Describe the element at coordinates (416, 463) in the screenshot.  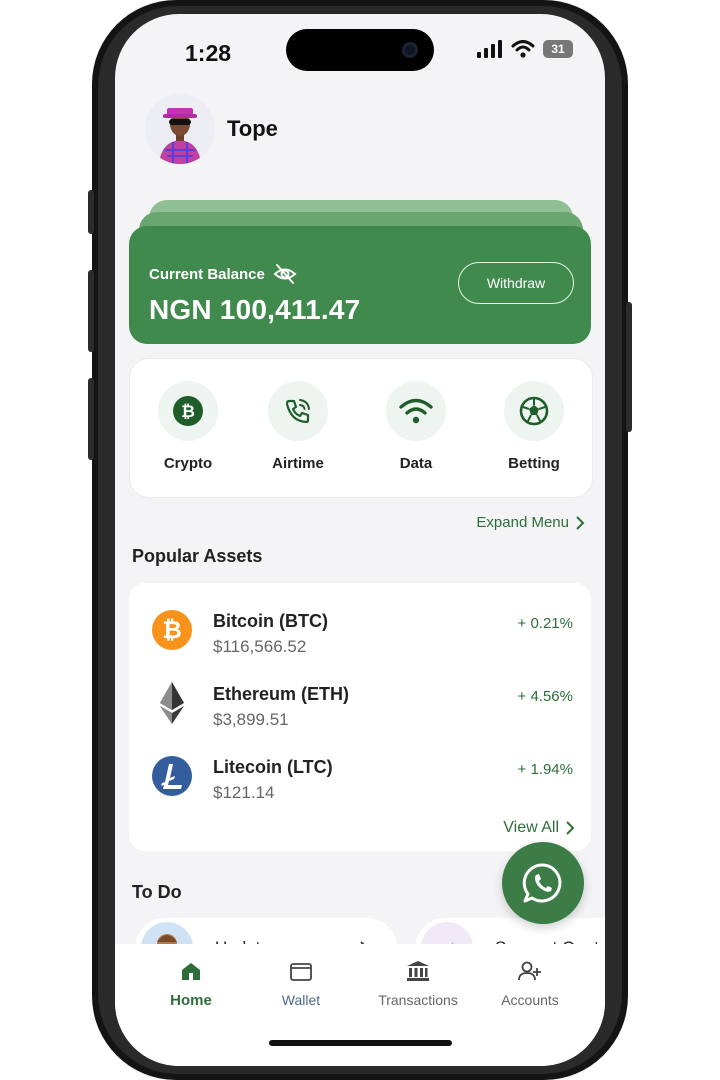
I see `quick-menu-label: Data` at that location.